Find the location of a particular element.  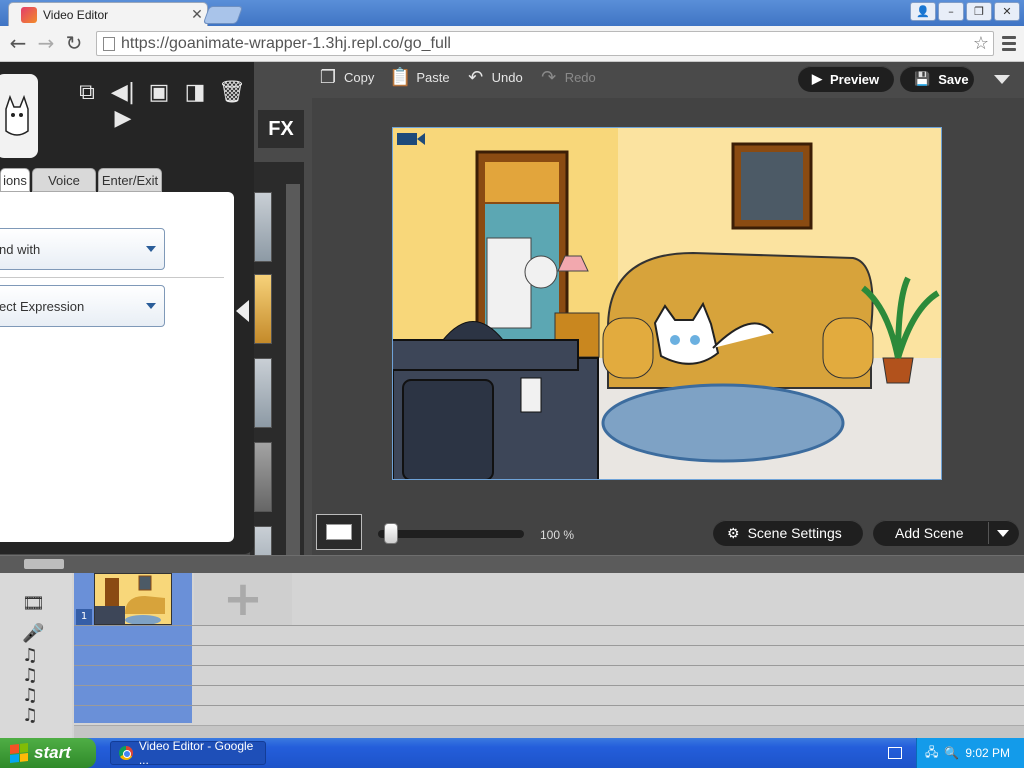

search-icon: 🔍 is located at coordinates (951, 753).